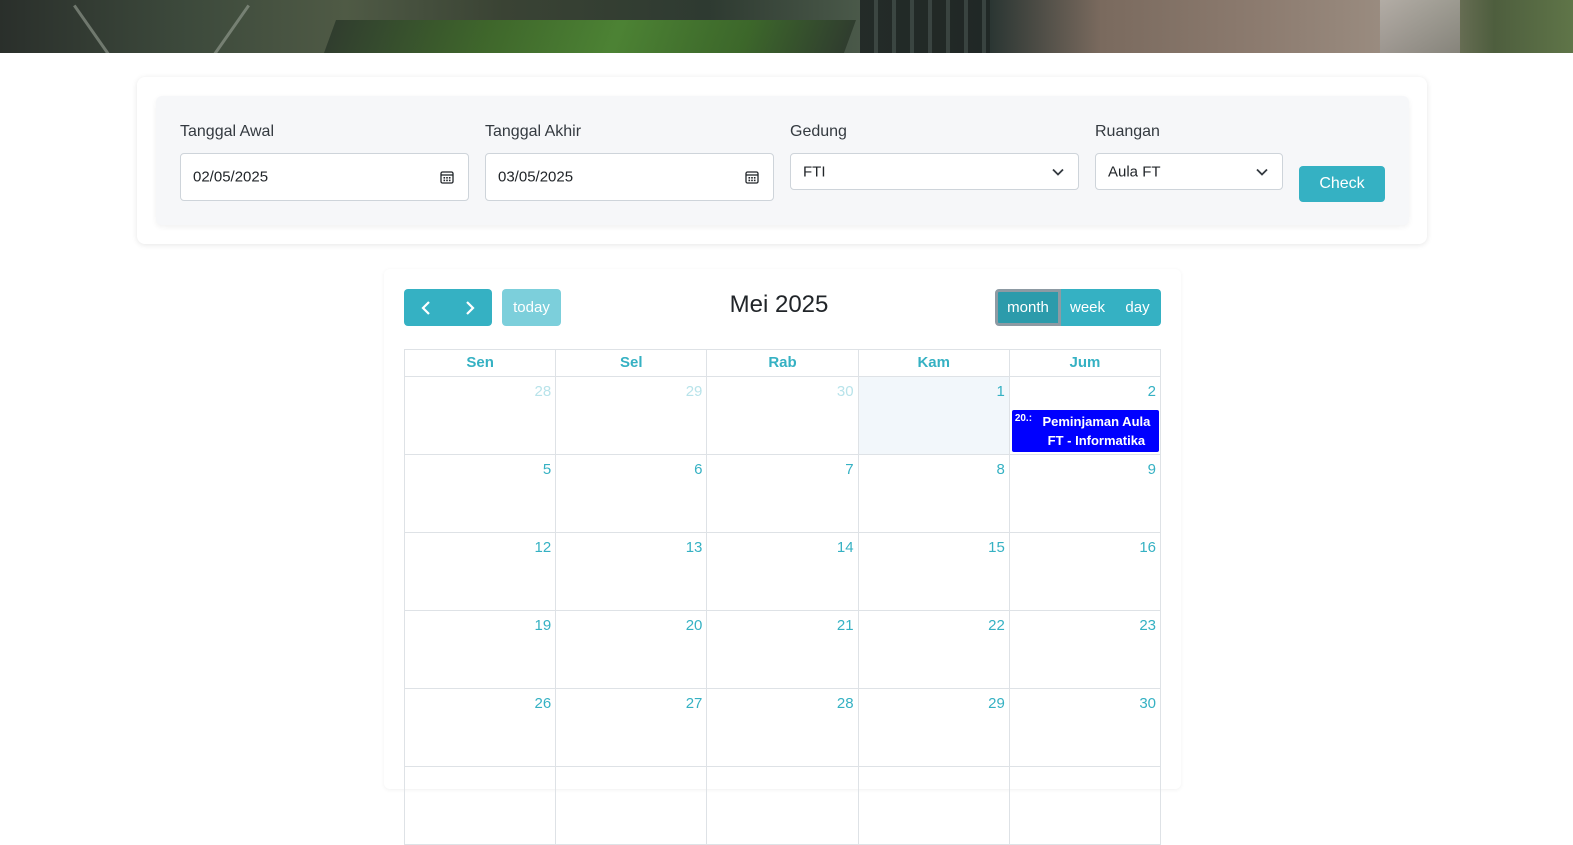 This screenshot has width=1573, height=845. Describe the element at coordinates (1148, 625) in the screenshot. I see `day-number: 23` at that location.